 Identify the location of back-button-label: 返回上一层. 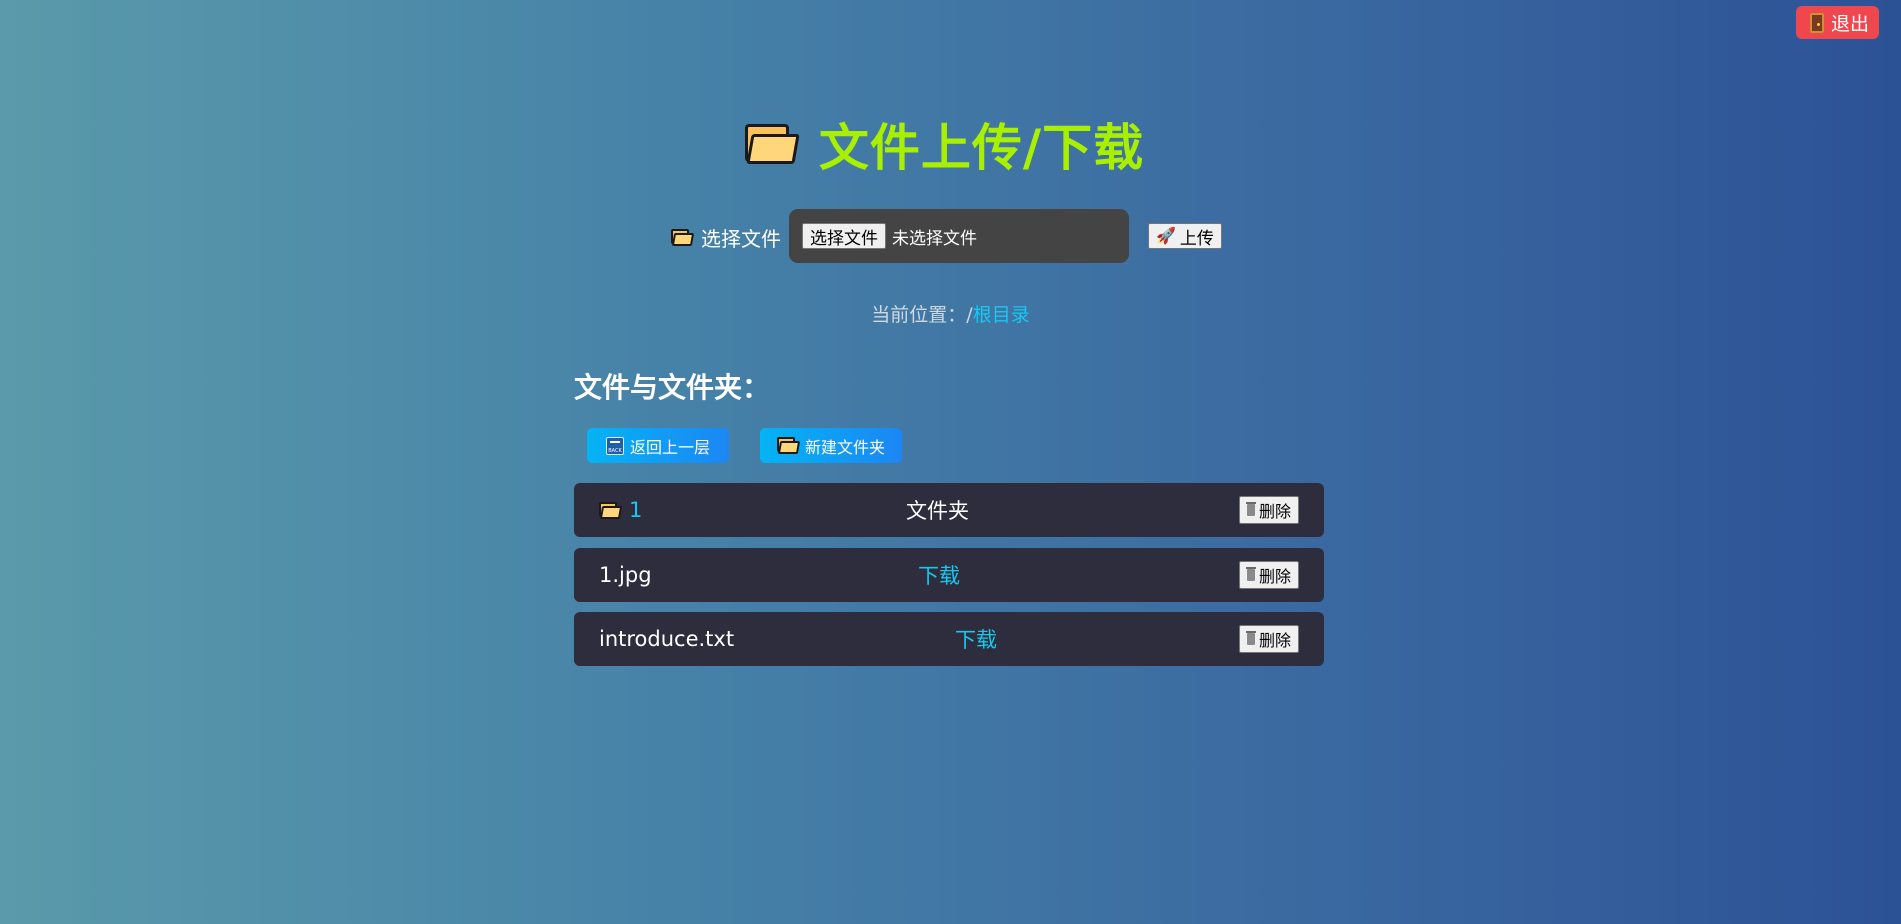
(669, 447).